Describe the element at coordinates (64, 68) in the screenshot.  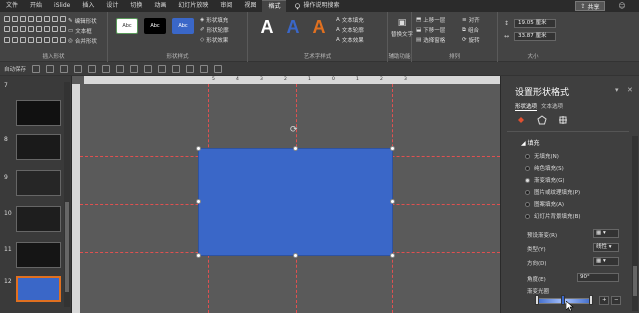
I see `undo-icon` at that location.